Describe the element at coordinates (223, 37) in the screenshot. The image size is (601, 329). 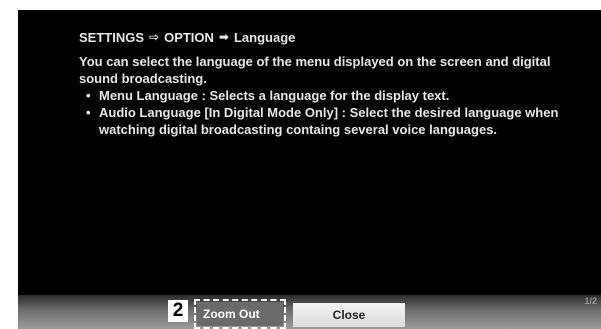
I see `arrow-filled-icon: ➡` at that location.